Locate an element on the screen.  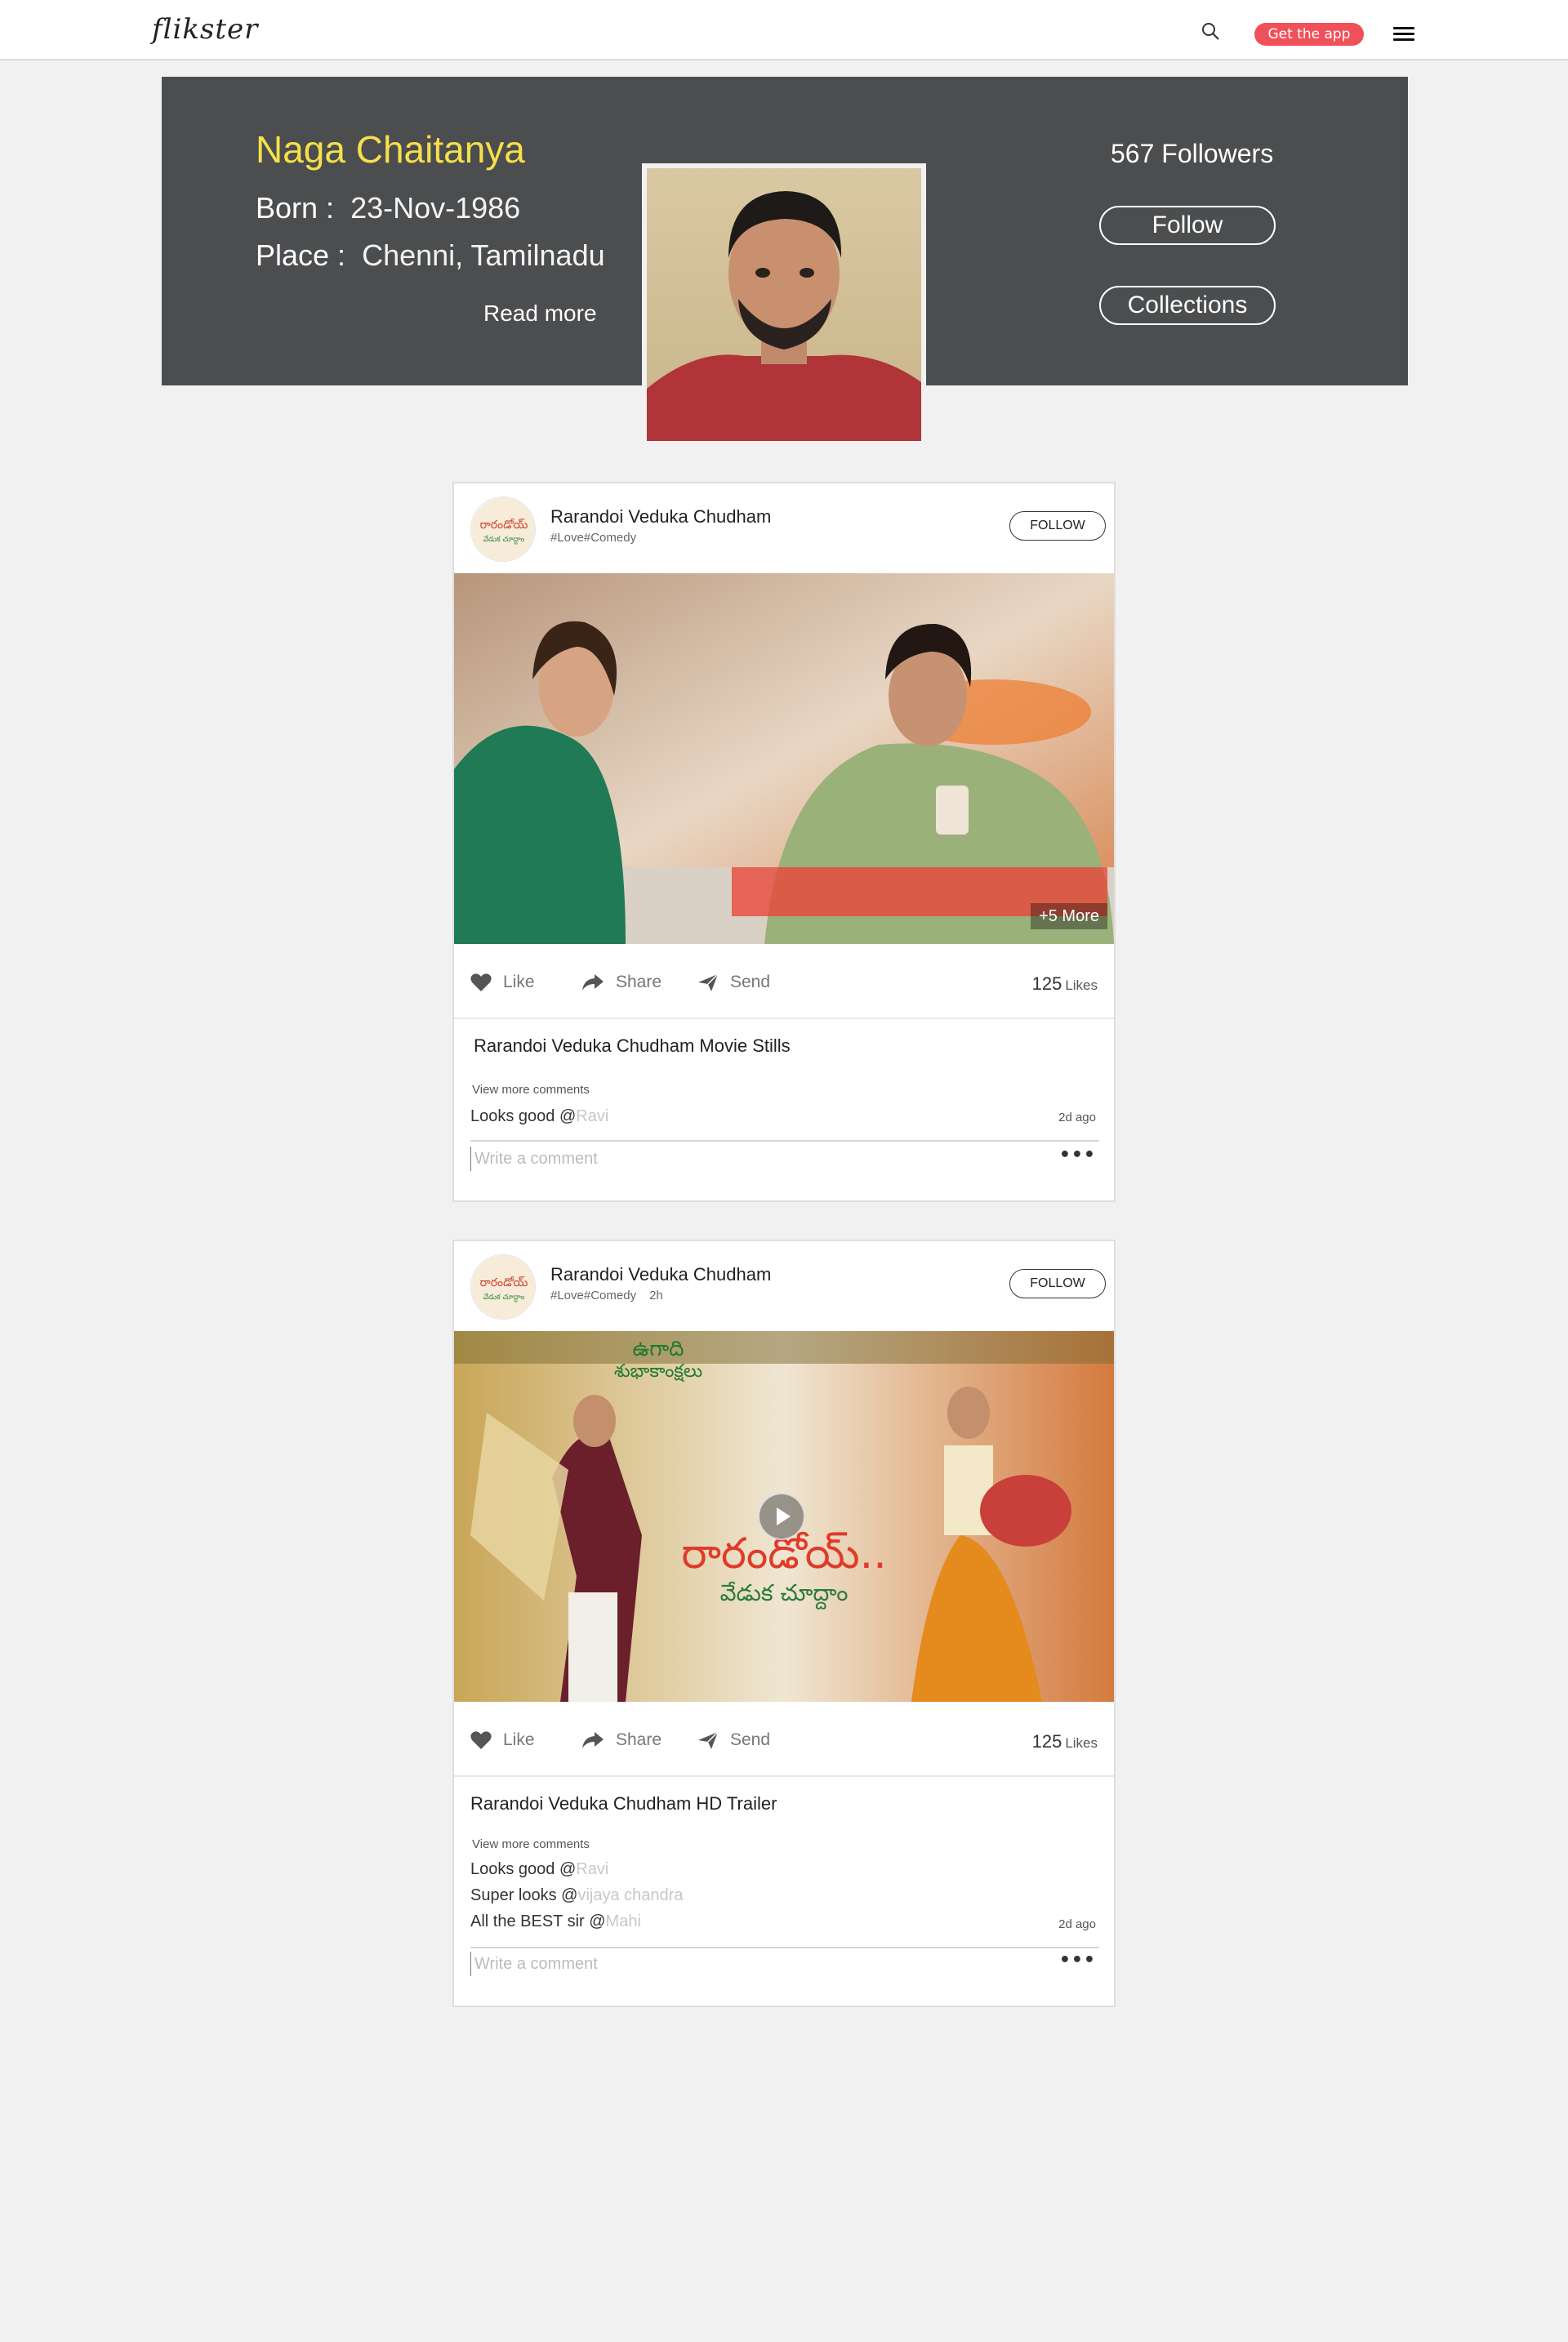
post-caption: Rarandoi Veduka Chudham HD Trailer is located at coordinates (623, 1803).